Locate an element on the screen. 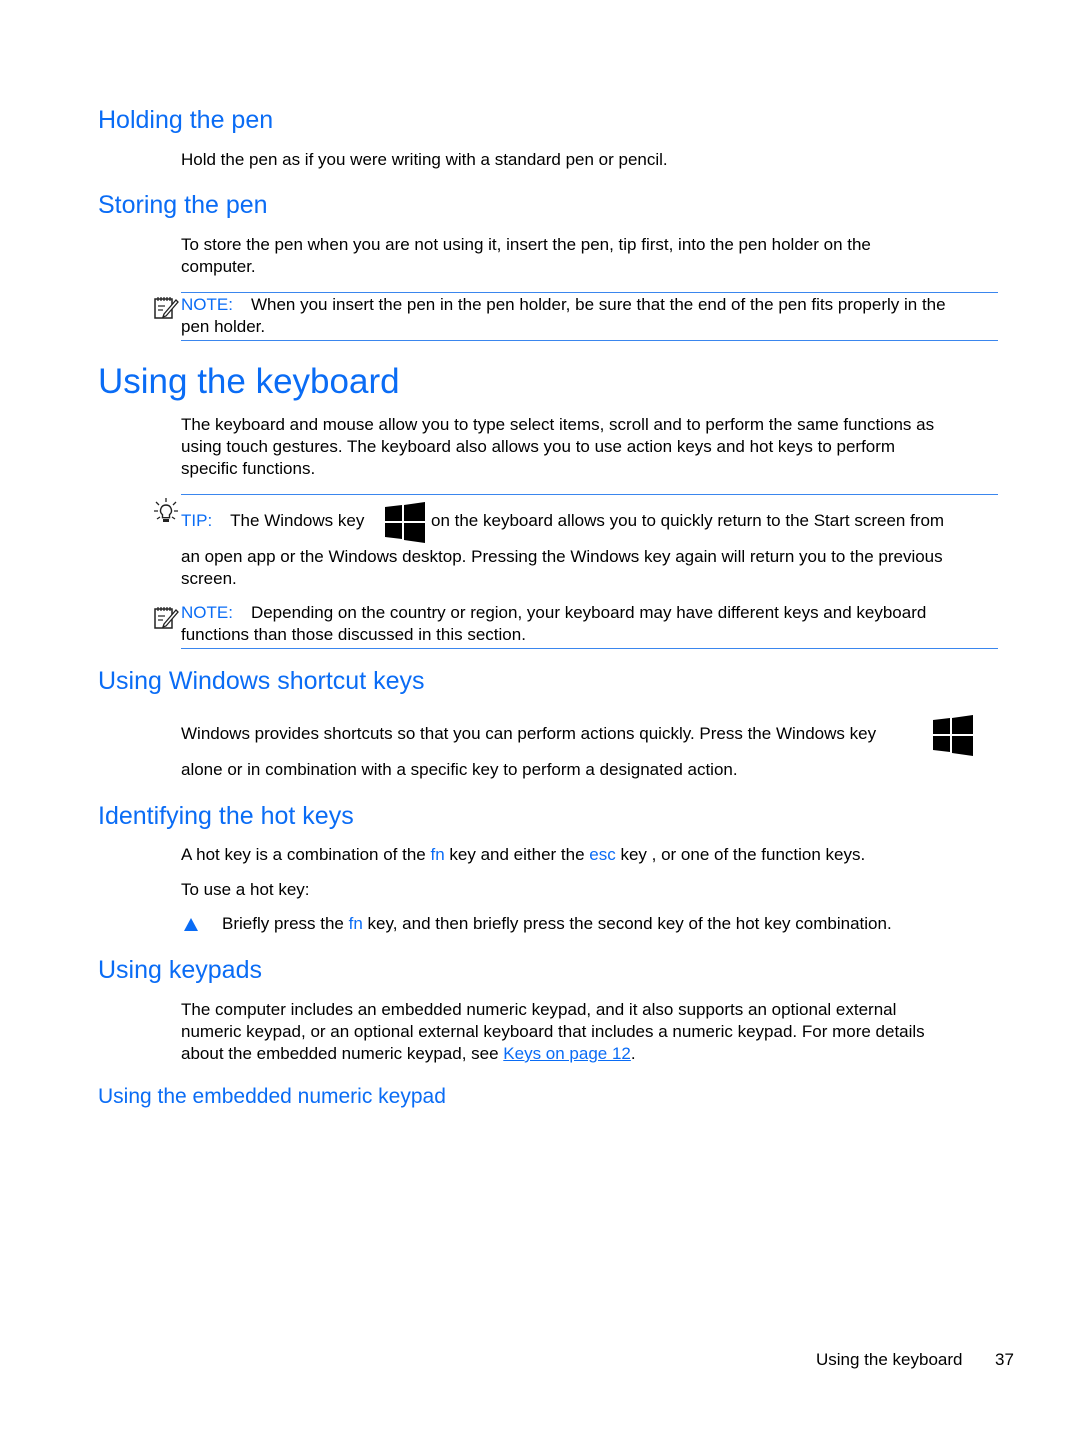 The height and width of the screenshot is (1438, 1080). heading-using-keypads: Using keypads is located at coordinates (180, 970).